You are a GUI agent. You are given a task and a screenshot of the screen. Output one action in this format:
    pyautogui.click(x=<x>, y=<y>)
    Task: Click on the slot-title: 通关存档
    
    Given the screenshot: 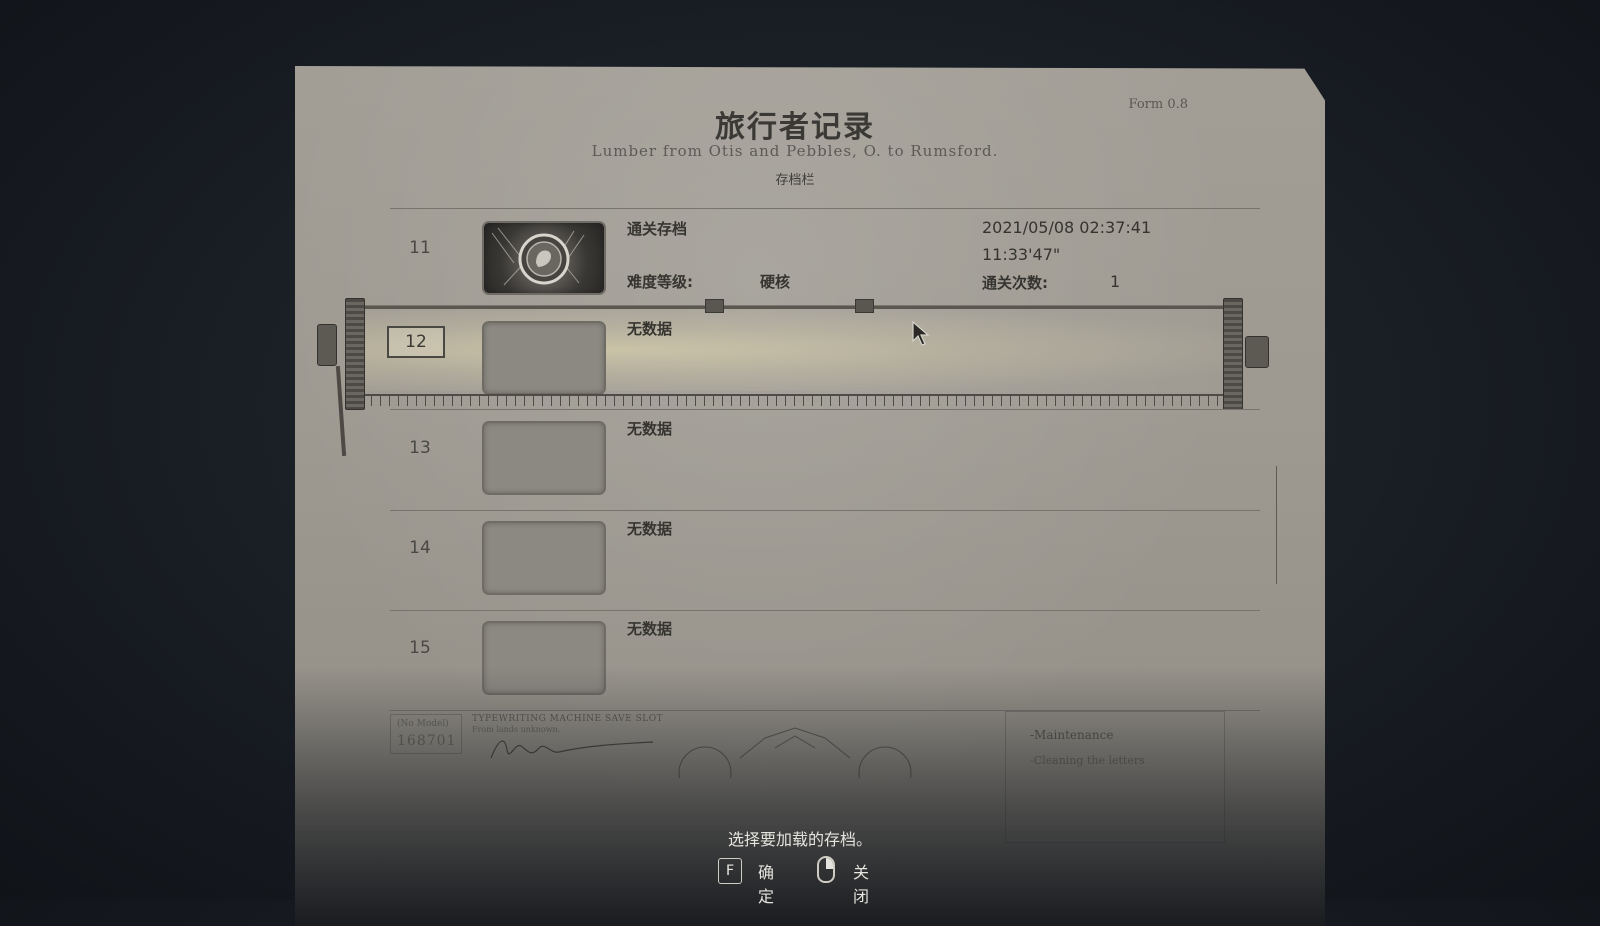 What is the action you would take?
    pyautogui.click(x=657, y=229)
    